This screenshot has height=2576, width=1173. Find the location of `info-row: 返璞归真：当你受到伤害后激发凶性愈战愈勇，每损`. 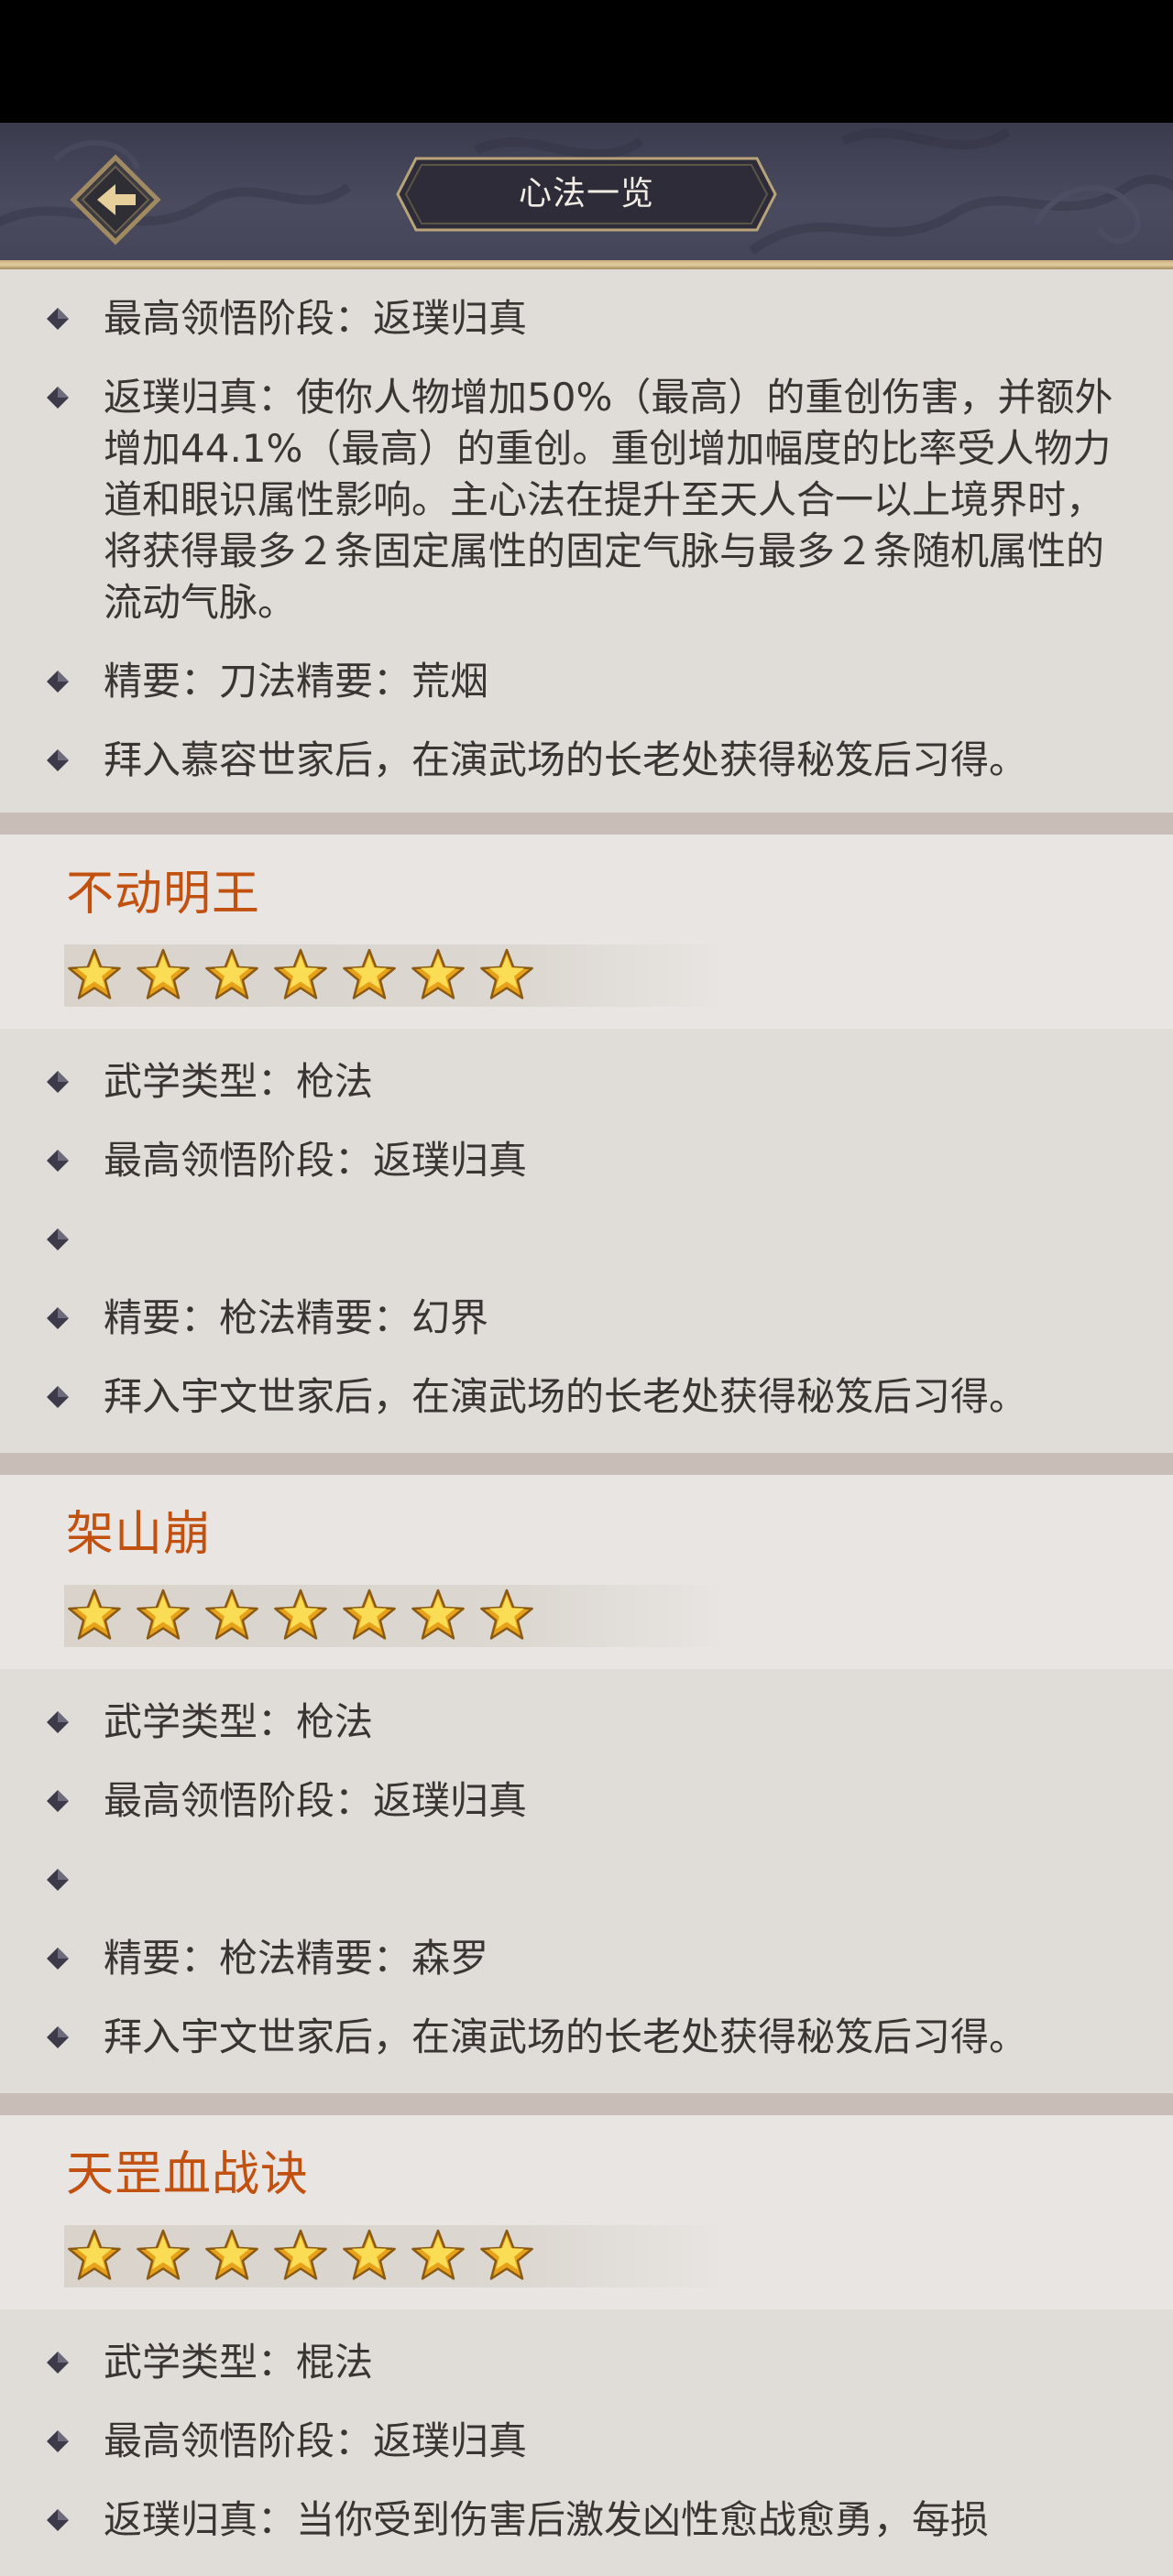

info-row: 返璞归真：当你受到伤害后激发凶性愈战愈勇，每损 is located at coordinates (586, 2521).